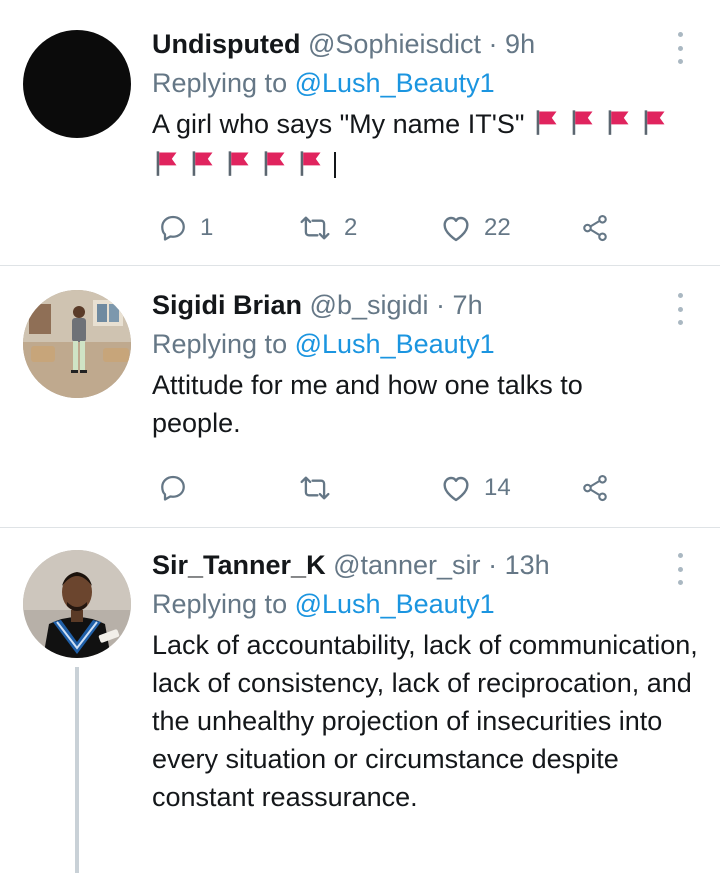 The height and width of the screenshot is (873, 720). I want to click on display-name: Sigidi Brian, so click(227, 305).